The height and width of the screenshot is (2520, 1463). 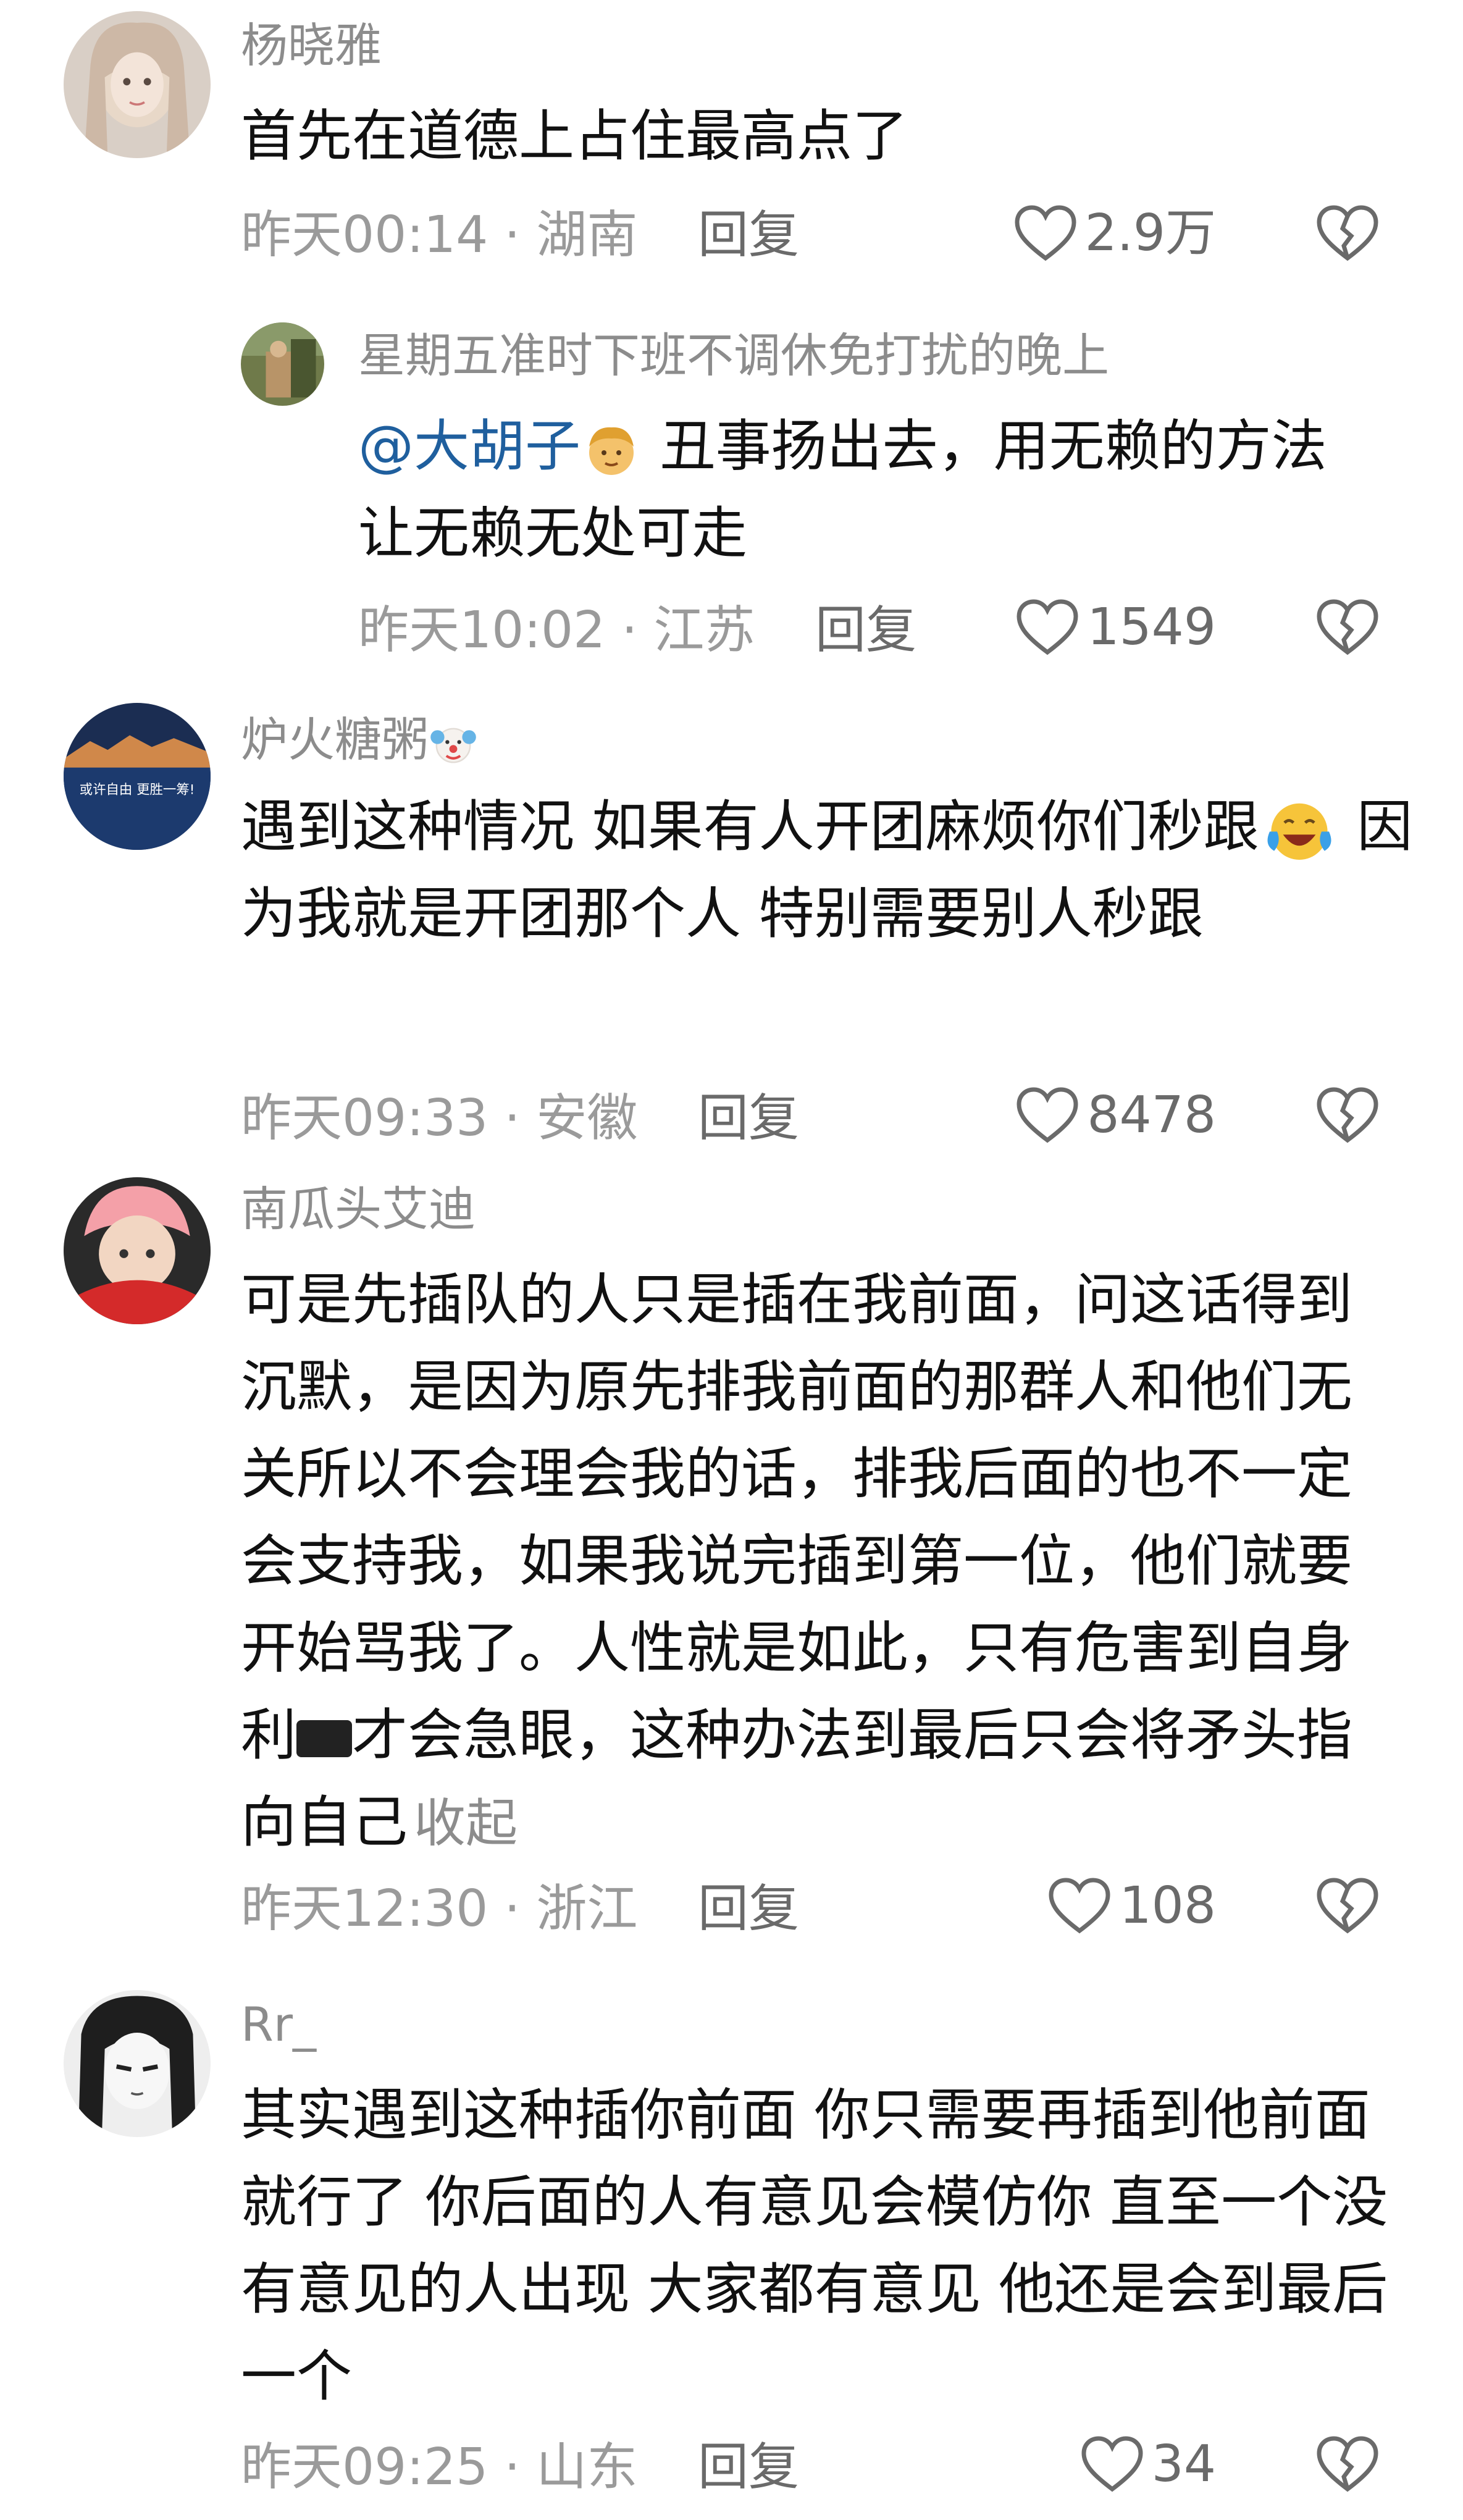 What do you see at coordinates (358, 1209) in the screenshot?
I see `username: 南瓜头艾迪` at bounding box center [358, 1209].